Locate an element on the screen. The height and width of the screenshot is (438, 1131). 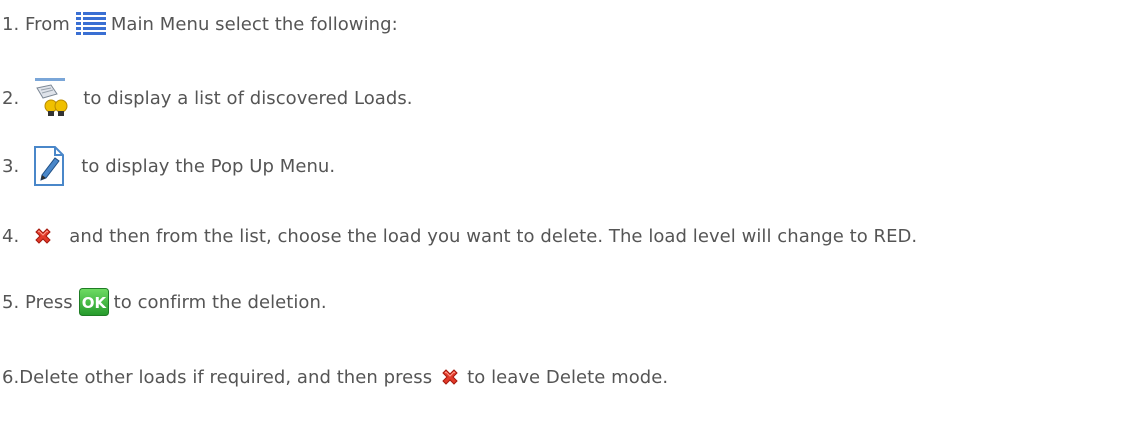
edit-document-icon is located at coordinates (49, 166).